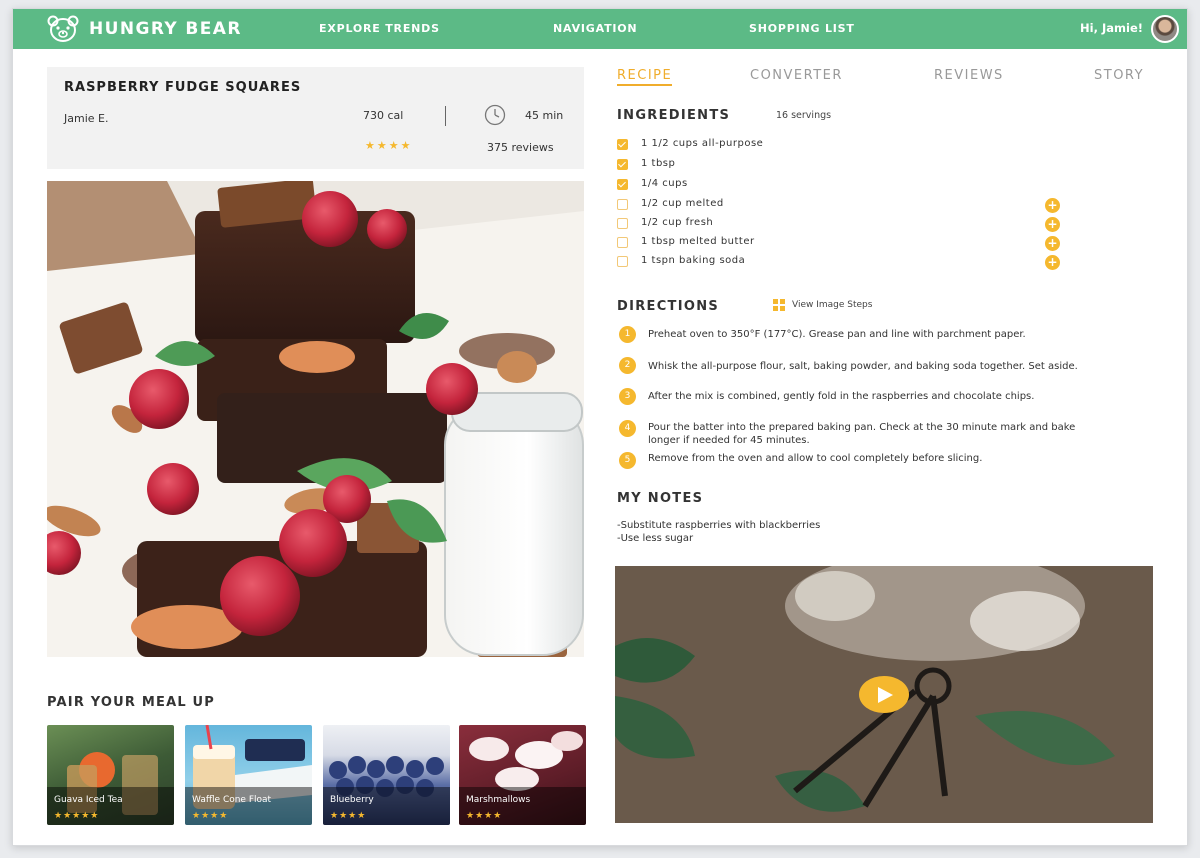  I want to click on divider, so click(445, 116).